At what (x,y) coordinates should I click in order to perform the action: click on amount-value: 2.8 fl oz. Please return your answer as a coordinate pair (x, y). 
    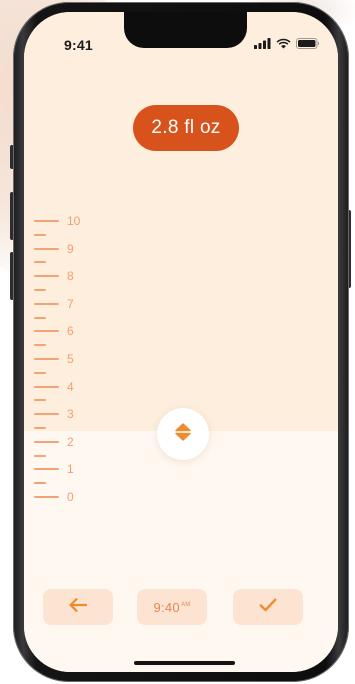
    Looking at the image, I should click on (186, 127).